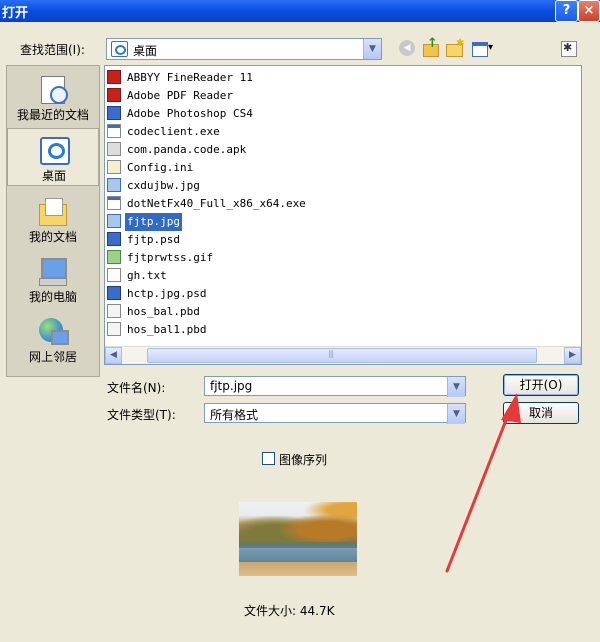  I want to click on file-item: fjtprwtss.gif, so click(161, 258).